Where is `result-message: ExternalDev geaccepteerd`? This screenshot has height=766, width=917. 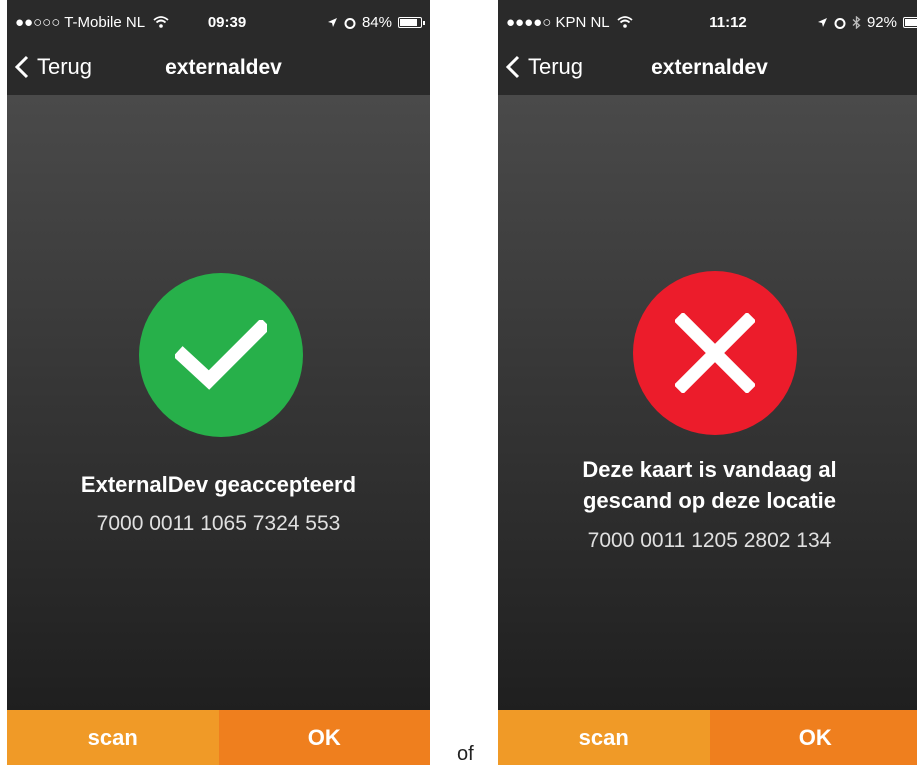
result-message: ExternalDev geaccepteerd is located at coordinates (218, 484).